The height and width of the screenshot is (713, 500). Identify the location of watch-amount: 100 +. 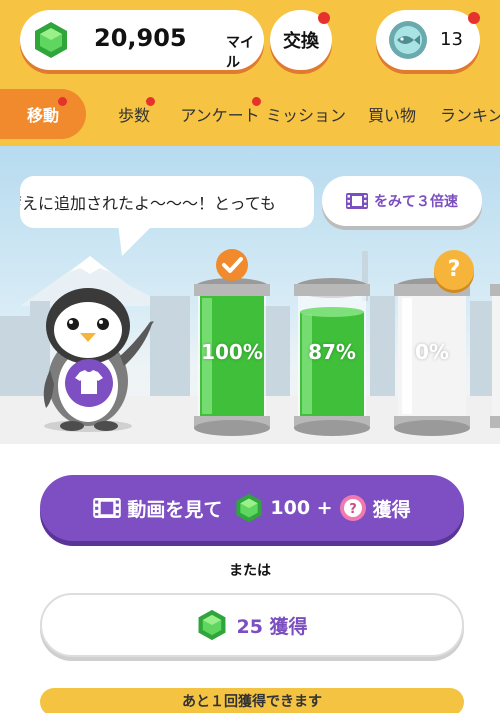
(301, 508).